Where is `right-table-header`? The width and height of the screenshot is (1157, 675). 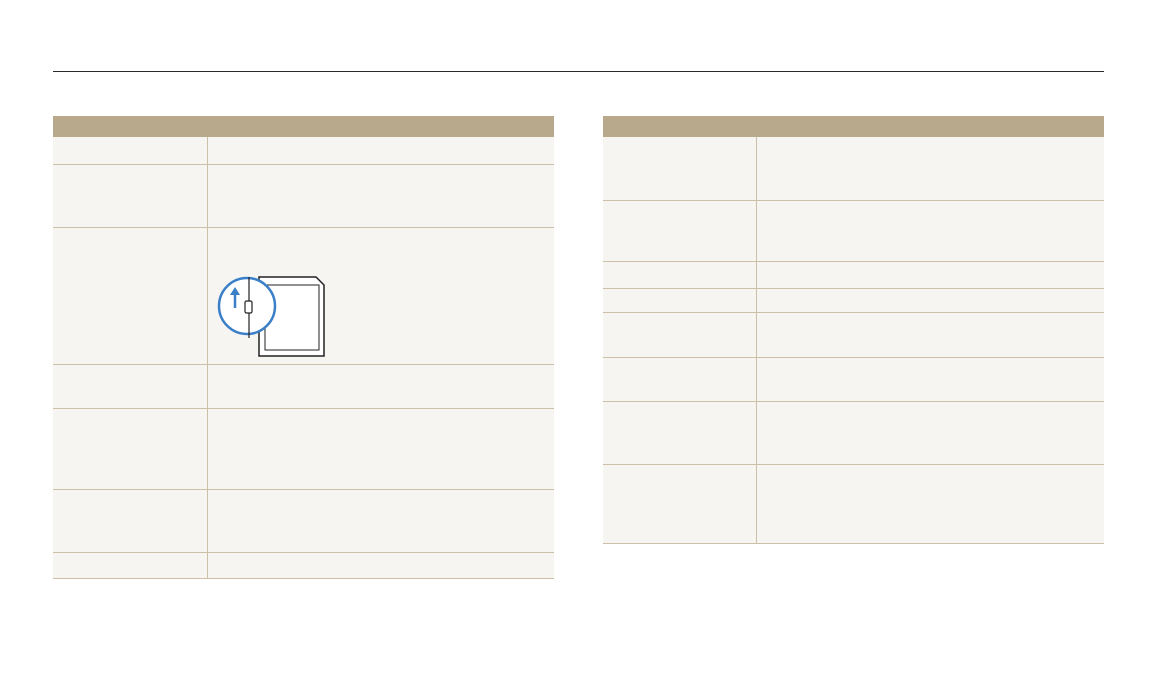
right-table-header is located at coordinates (853, 126).